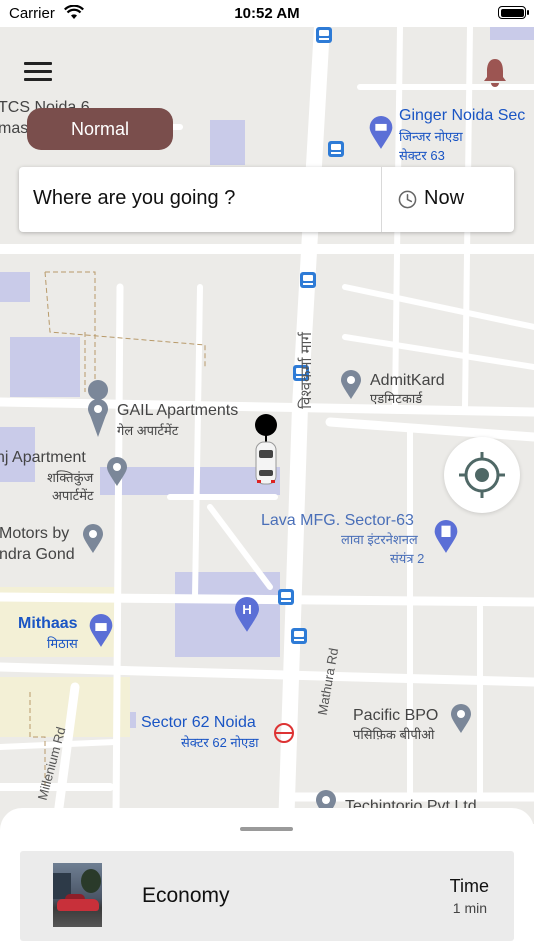 This screenshot has width=534, height=950. What do you see at coordinates (77, 895) in the screenshot?
I see `ride-thumbnail` at bounding box center [77, 895].